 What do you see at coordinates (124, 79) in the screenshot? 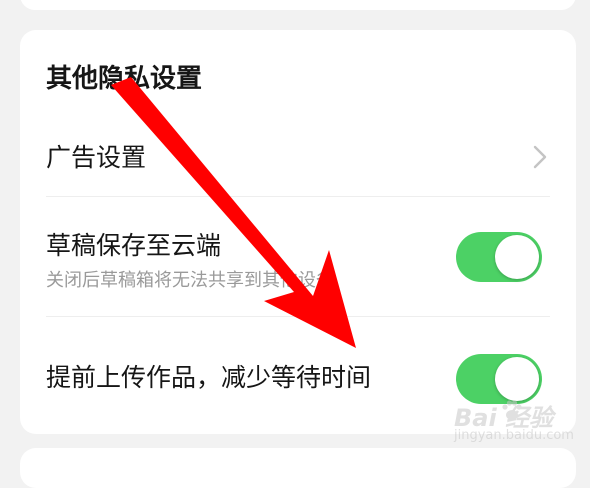
I see `section-title: 其他隐私设置` at bounding box center [124, 79].